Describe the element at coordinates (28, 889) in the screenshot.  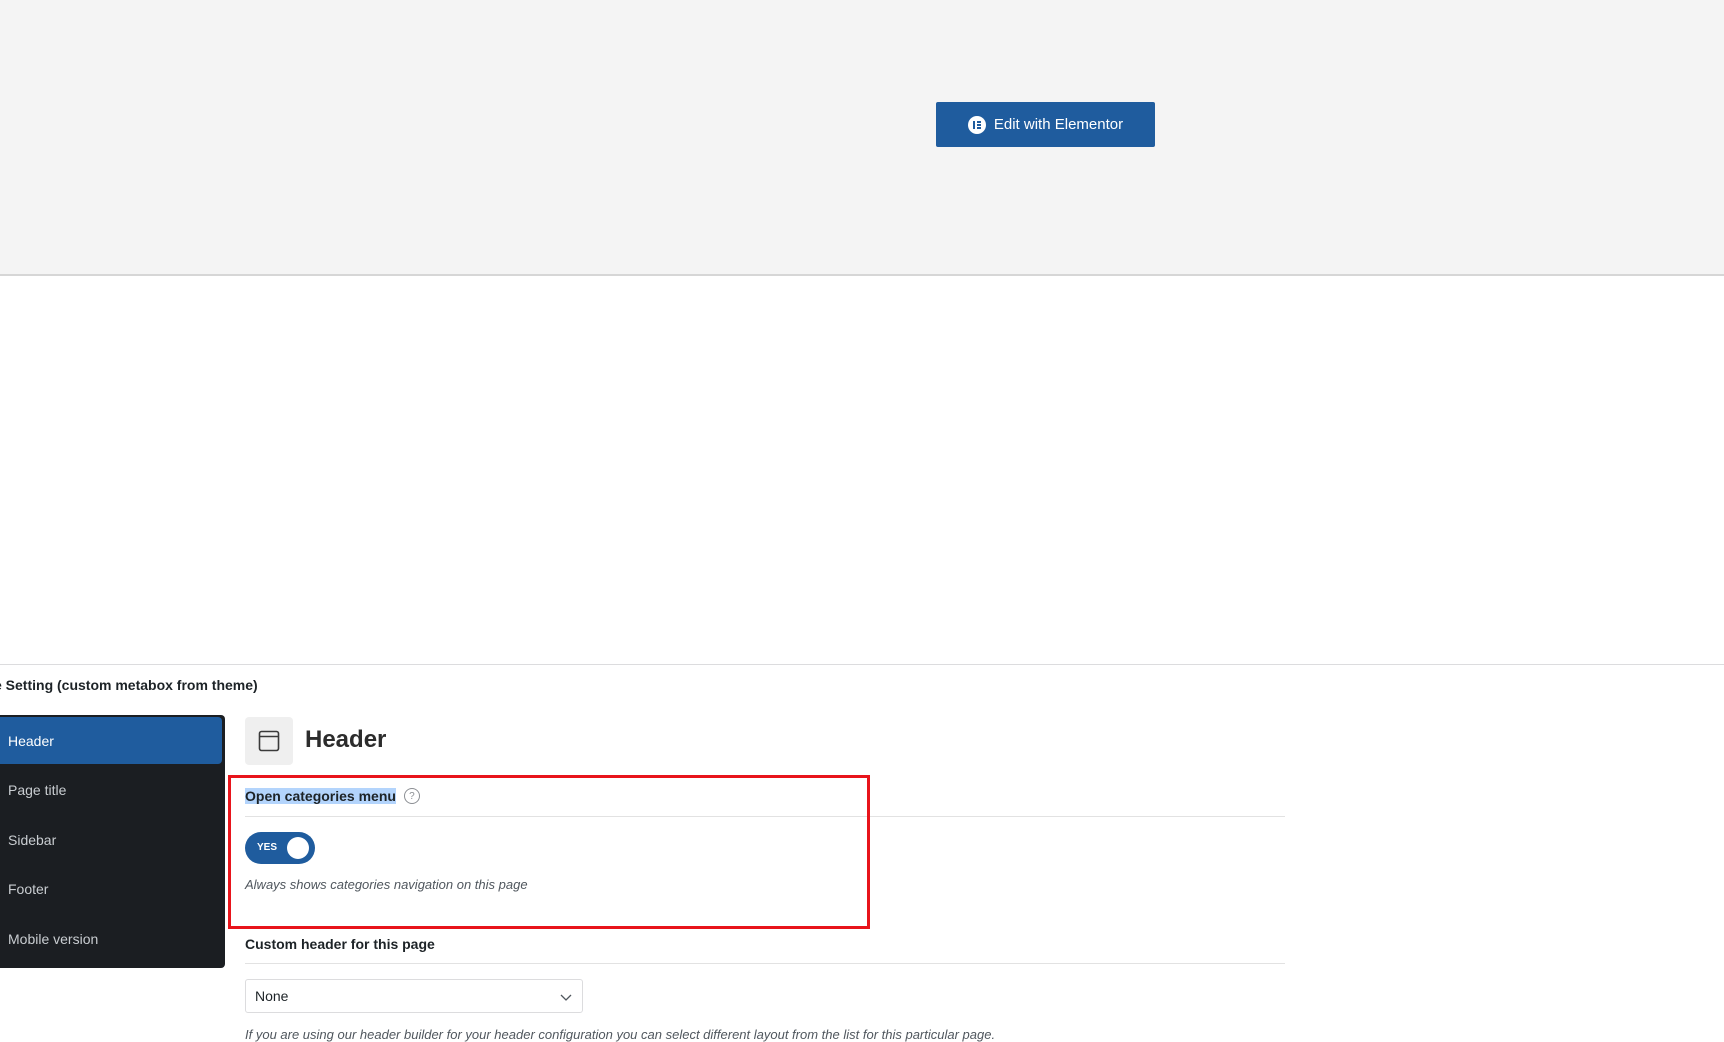
I see `sidebar-item-label: Footer` at that location.